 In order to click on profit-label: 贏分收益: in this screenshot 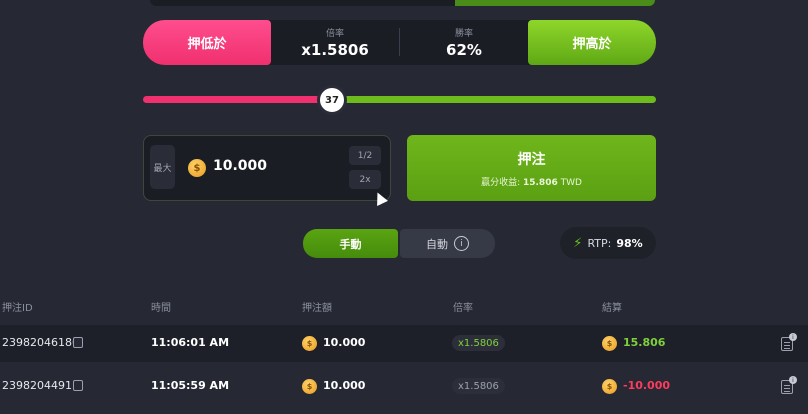, I will do `click(501, 182)`.